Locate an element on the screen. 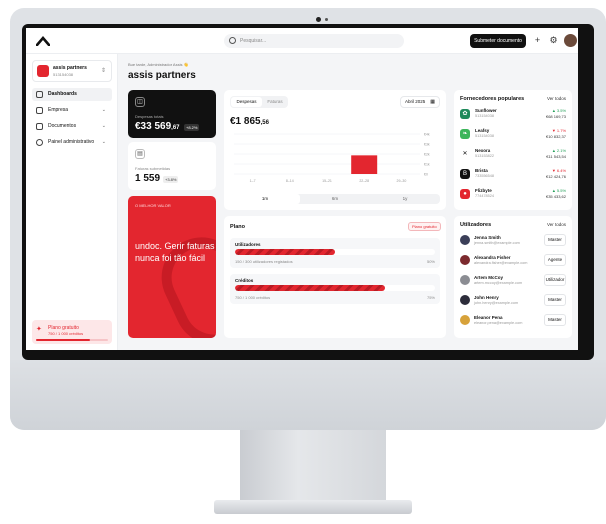 The width and height of the screenshot is (606, 524). invoices-value: 1 559 is located at coordinates (148, 178).